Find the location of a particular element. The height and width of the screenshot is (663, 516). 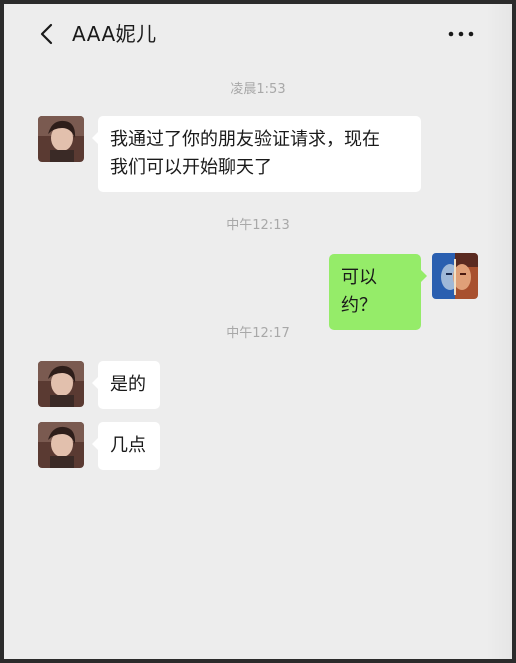

my-avatar is located at coordinates (455, 276).